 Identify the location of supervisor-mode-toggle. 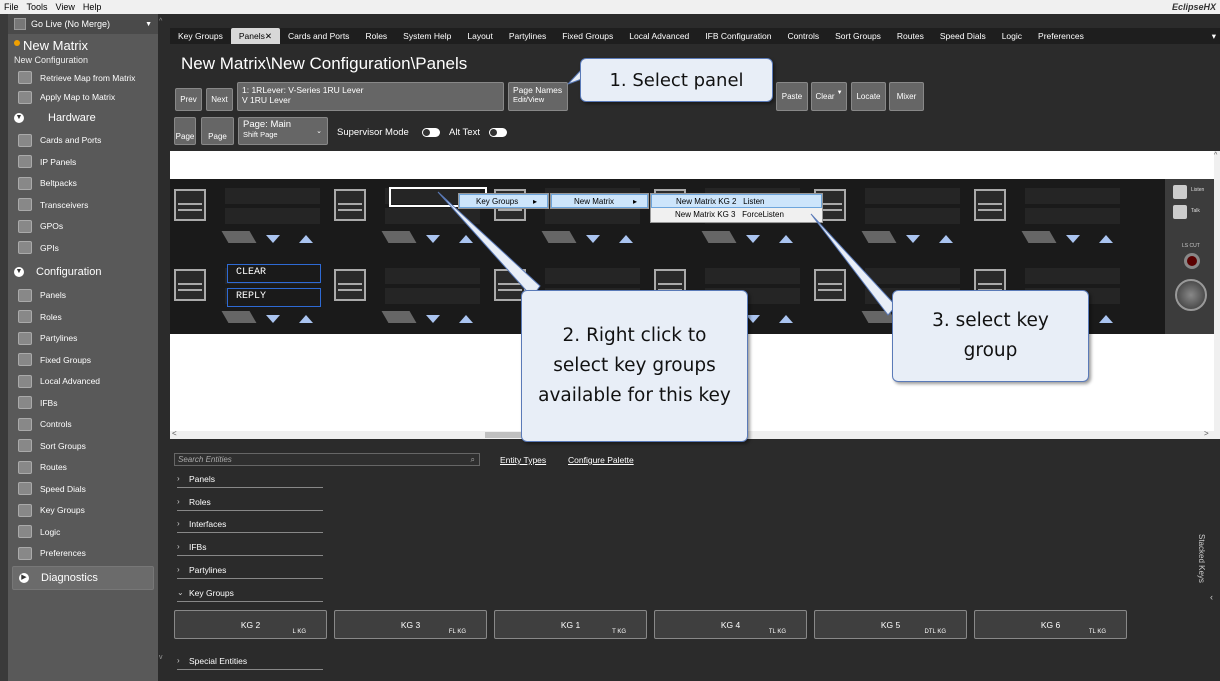
(431, 132).